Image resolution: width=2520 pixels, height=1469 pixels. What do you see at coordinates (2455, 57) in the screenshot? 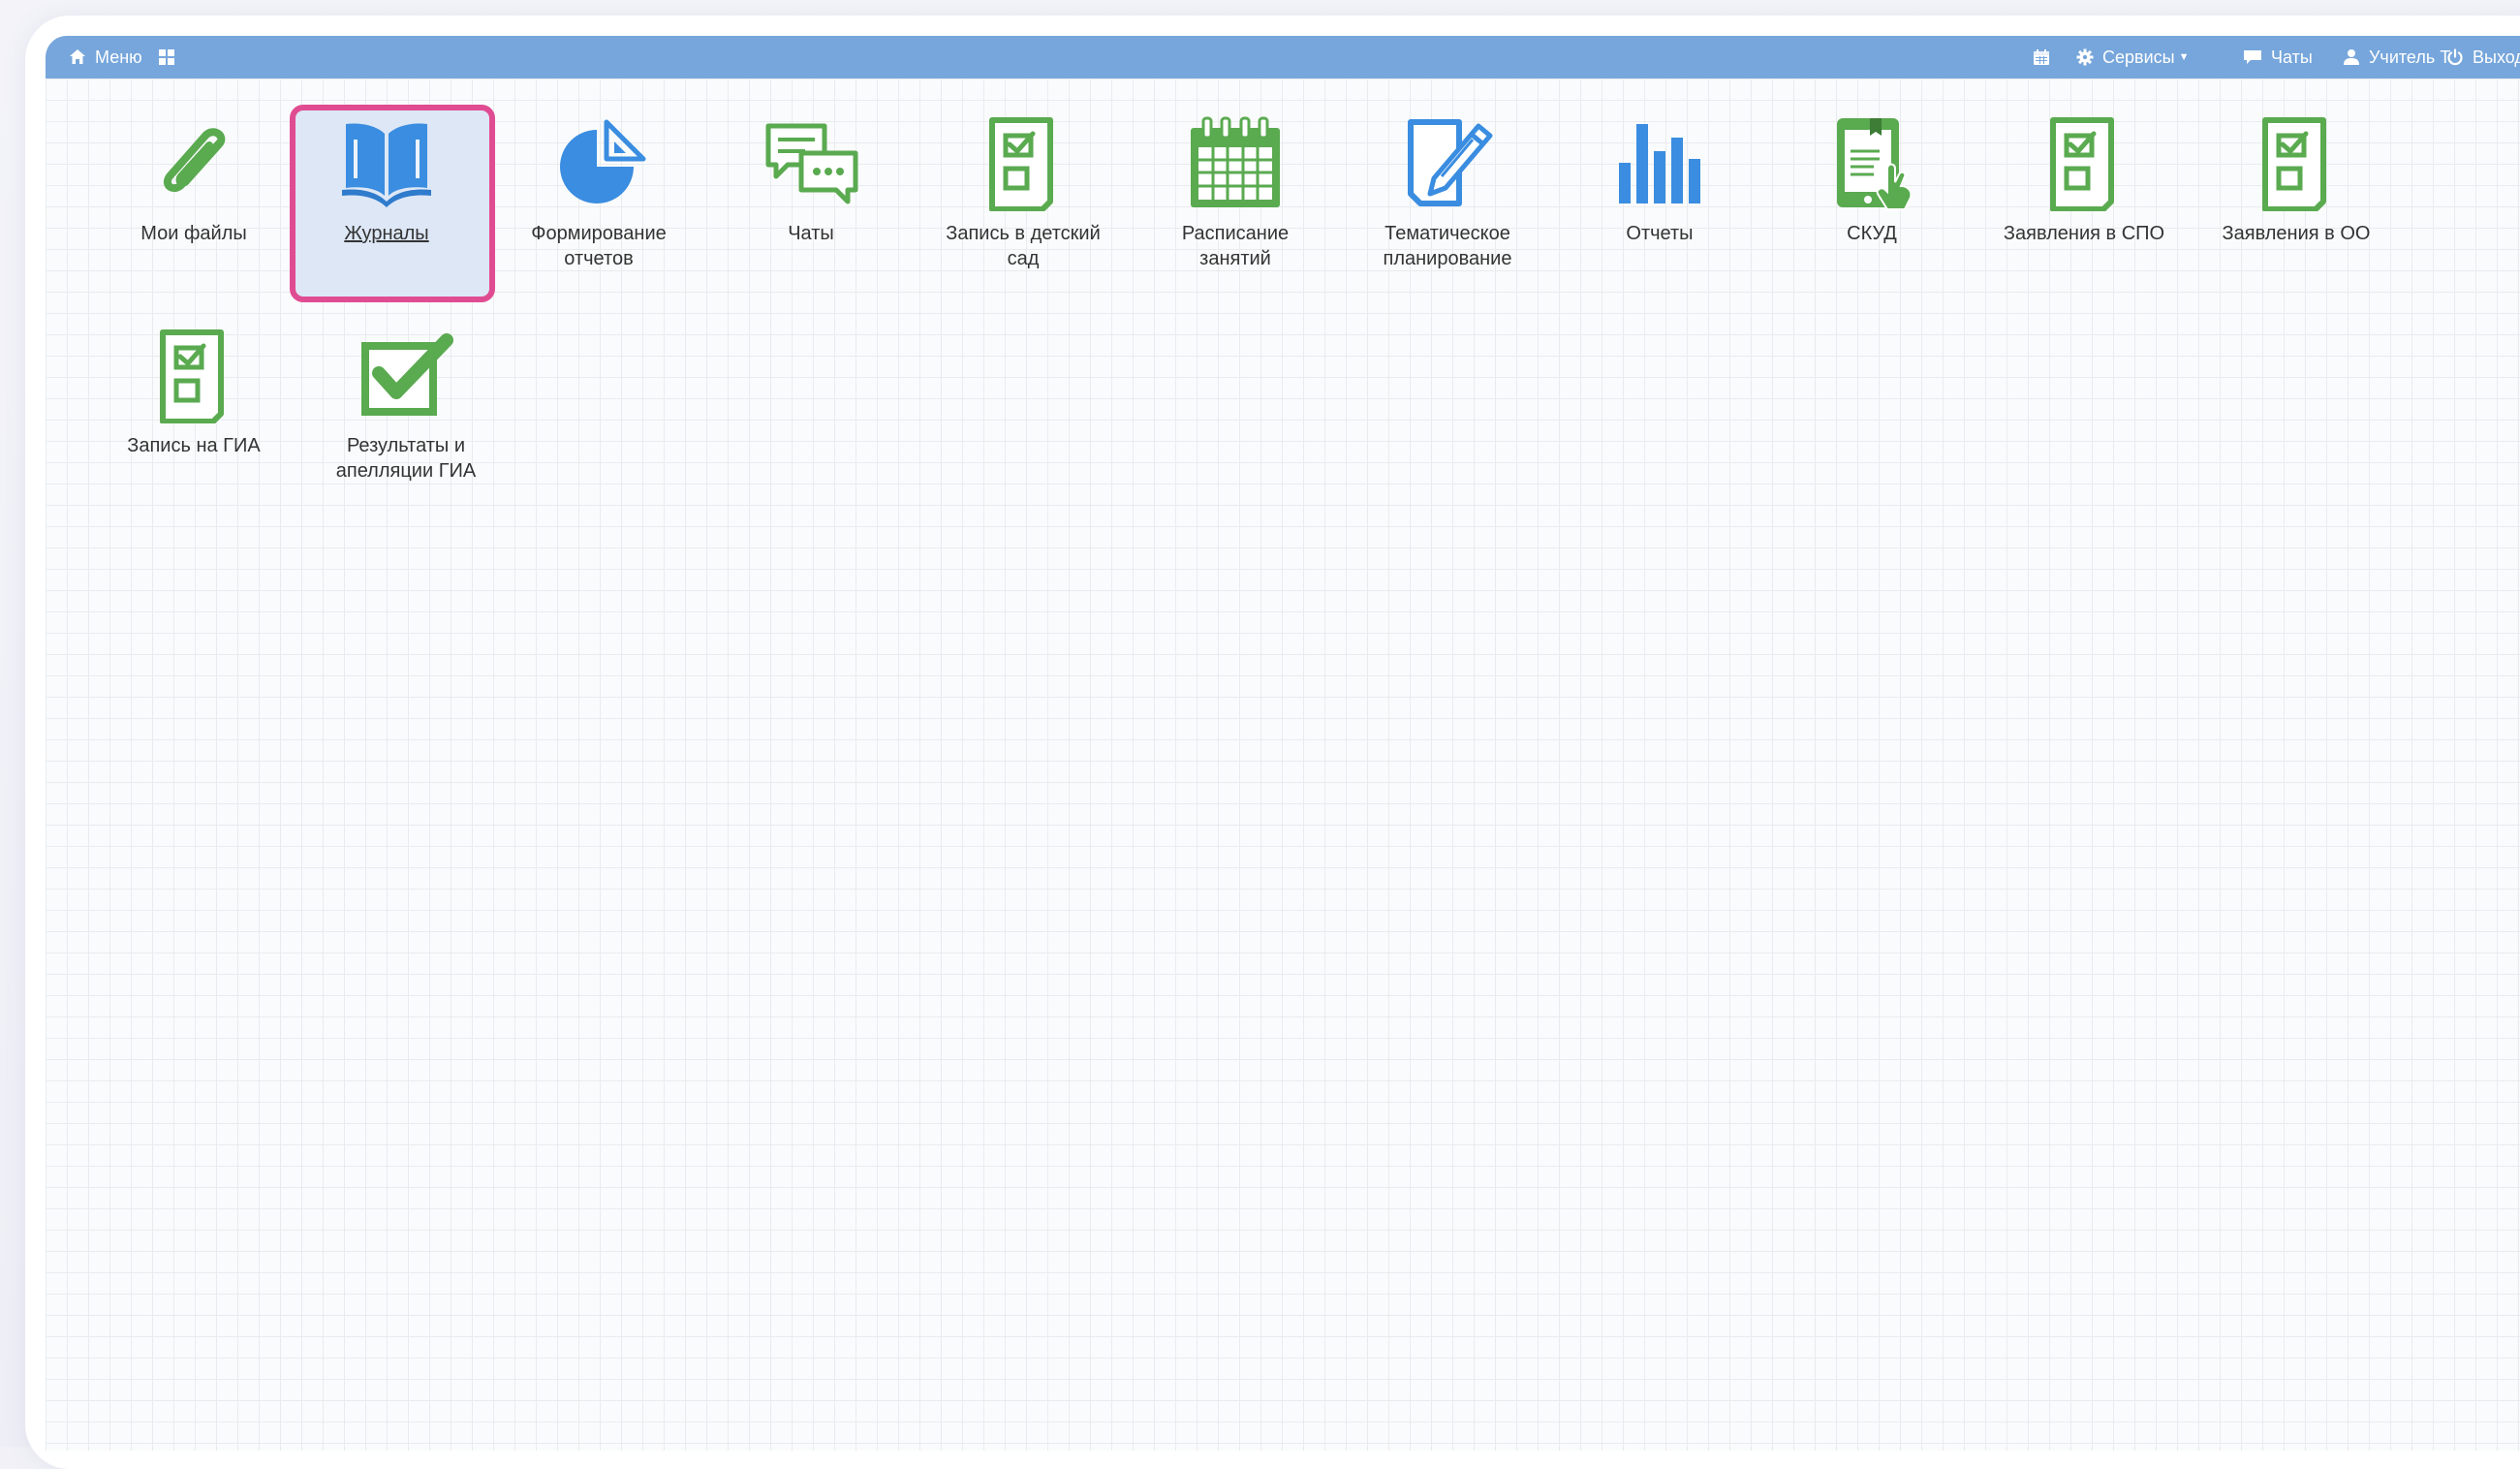
I see `power-icon` at bounding box center [2455, 57].